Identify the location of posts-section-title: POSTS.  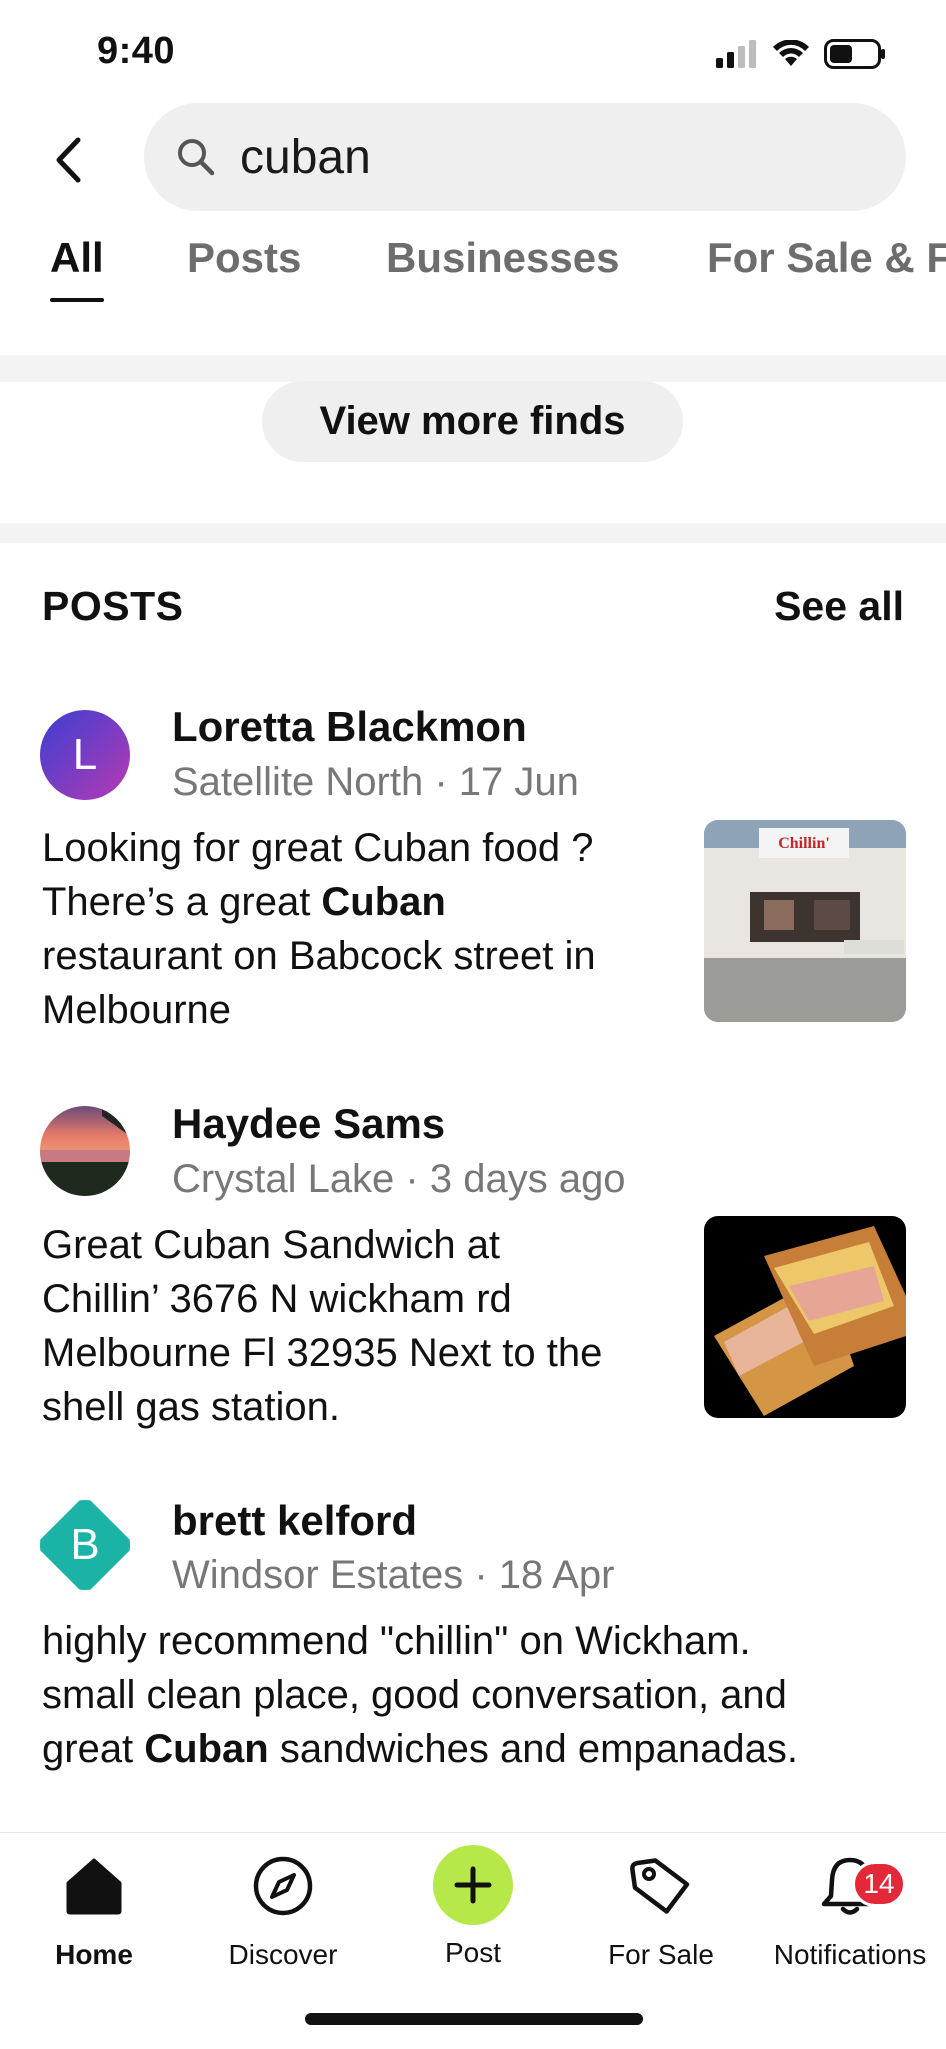
(113, 606).